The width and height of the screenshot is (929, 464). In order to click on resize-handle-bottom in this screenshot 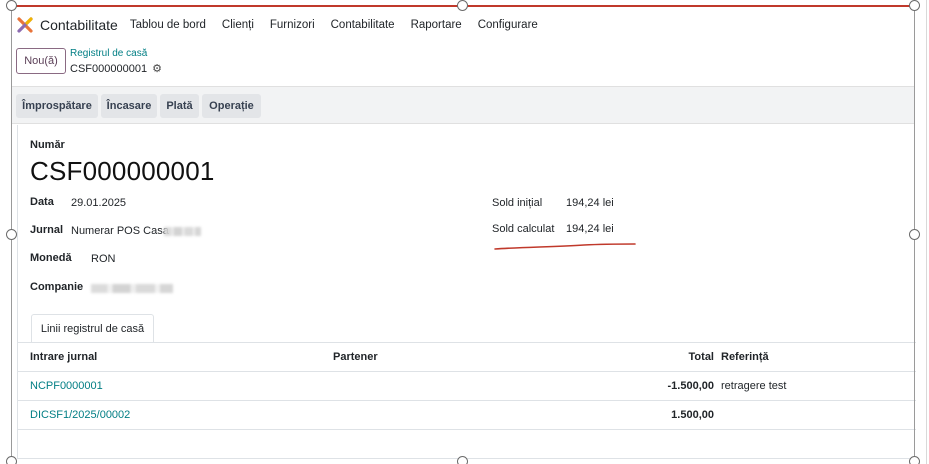, I will do `click(462, 460)`.